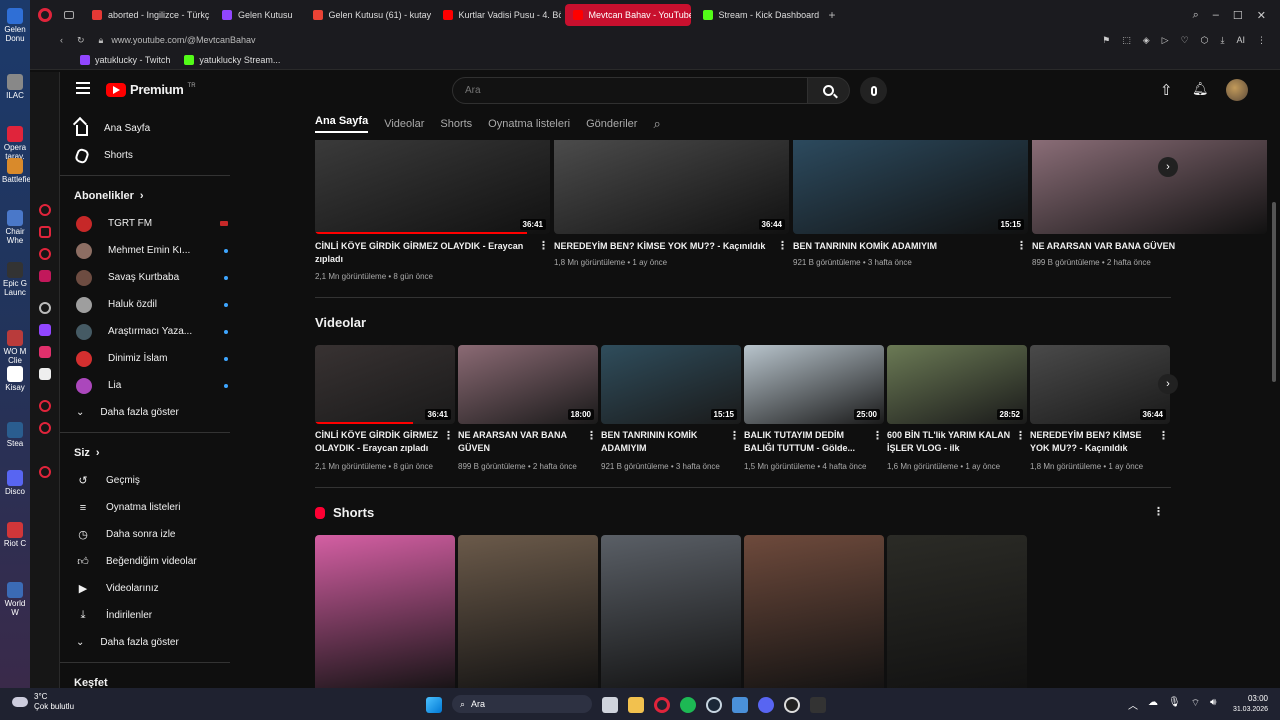 The image size is (1280, 720). What do you see at coordinates (656, 124) in the screenshot?
I see `channel-search-icon: ⌕` at bounding box center [656, 124].